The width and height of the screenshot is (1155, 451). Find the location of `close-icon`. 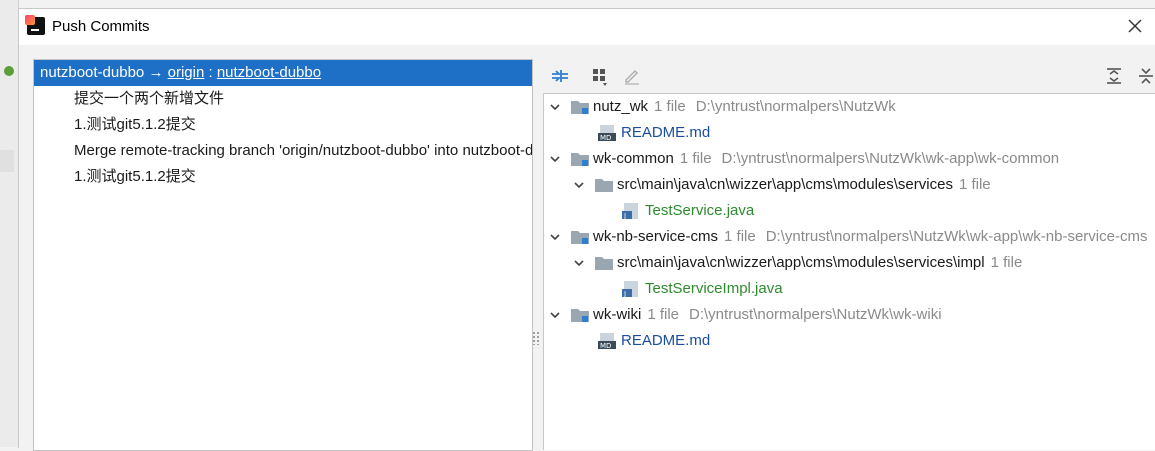

close-icon is located at coordinates (1135, 26).